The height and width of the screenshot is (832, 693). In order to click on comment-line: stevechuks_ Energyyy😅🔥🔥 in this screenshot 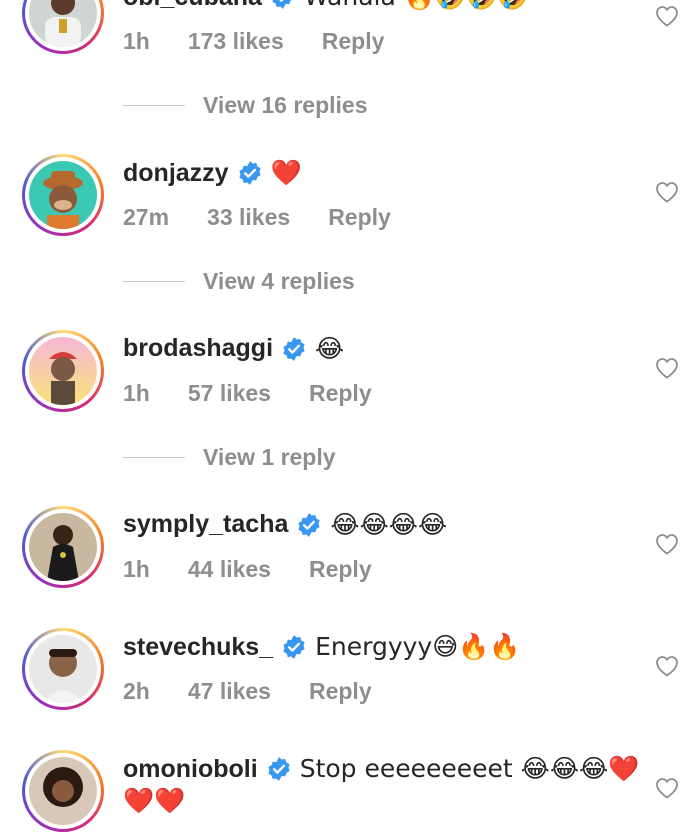, I will do `click(322, 647)`.